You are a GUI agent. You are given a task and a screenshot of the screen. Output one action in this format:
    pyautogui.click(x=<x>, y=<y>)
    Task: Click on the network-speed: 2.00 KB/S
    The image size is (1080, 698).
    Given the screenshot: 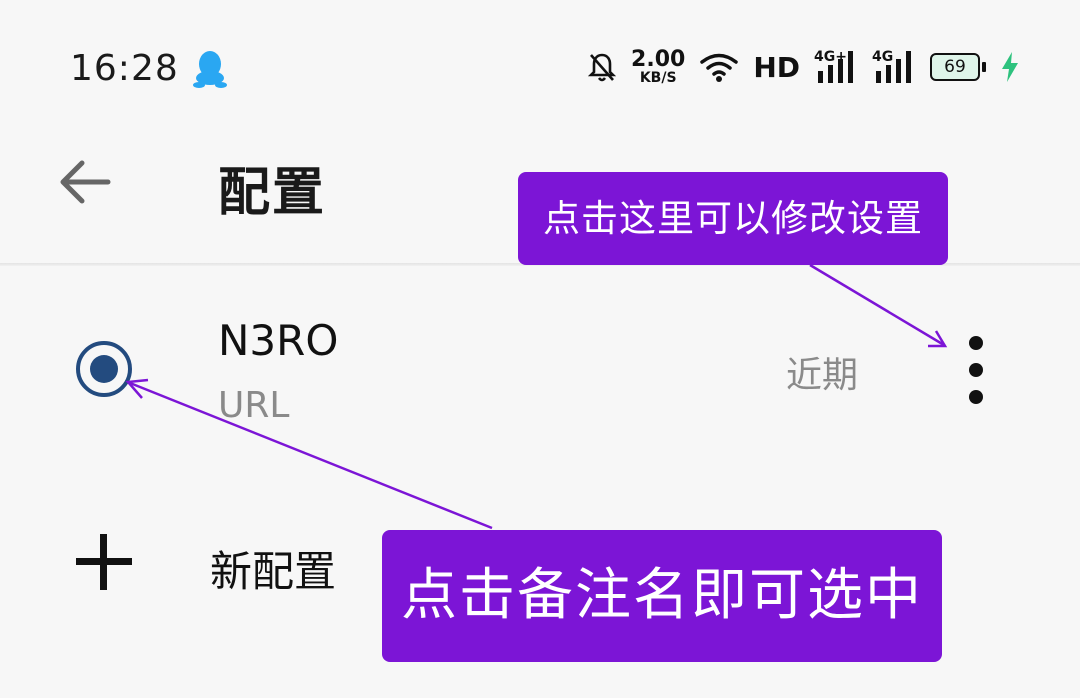 What is the action you would take?
    pyautogui.click(x=658, y=66)
    